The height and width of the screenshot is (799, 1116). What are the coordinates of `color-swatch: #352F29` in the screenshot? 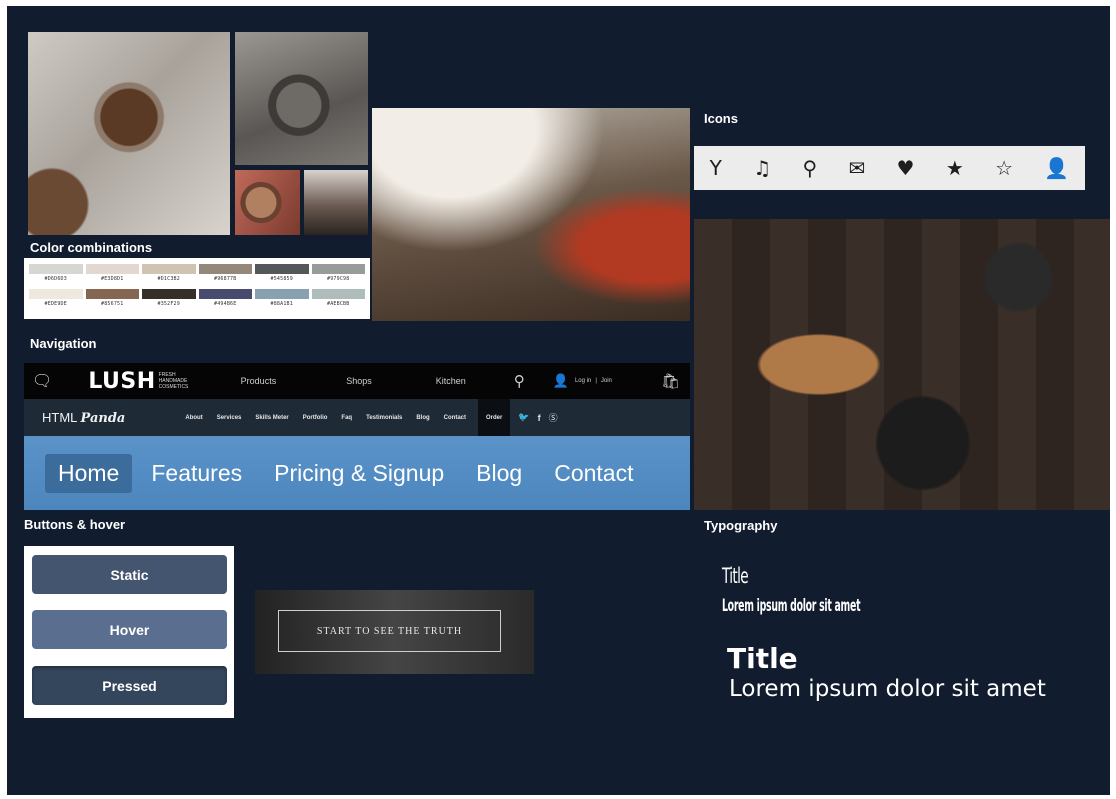 It's located at (169, 298).